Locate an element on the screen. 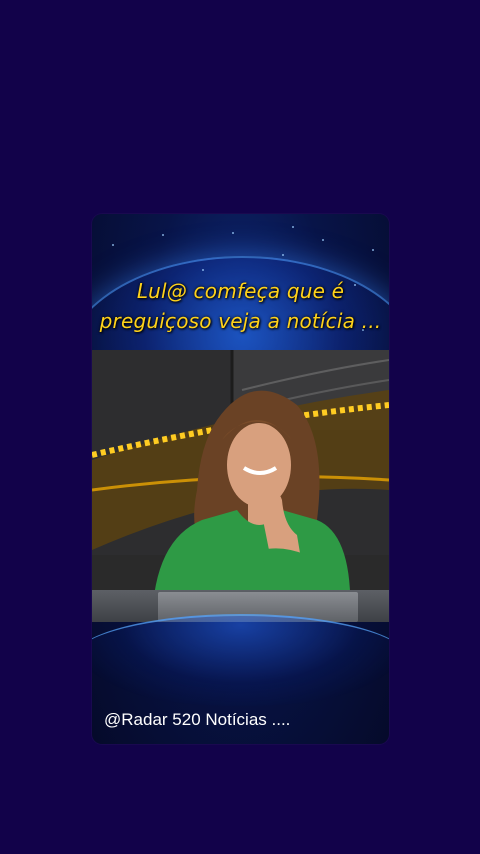  presenter-figure is located at coordinates (251, 506).